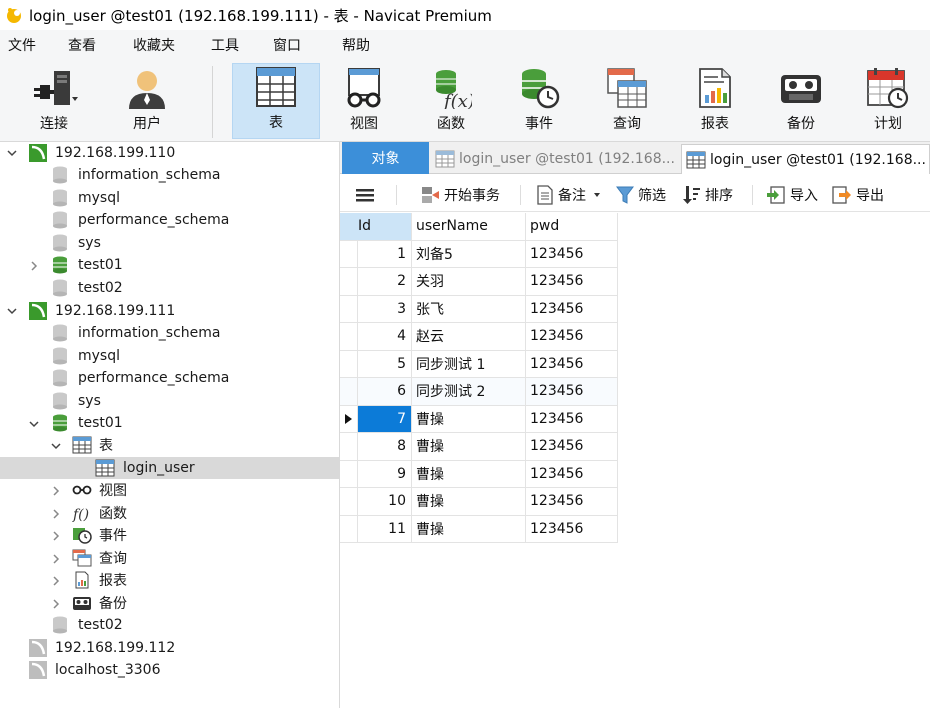 Image resolution: width=930 pixels, height=708 pixels. Describe the element at coordinates (94, 670) in the screenshot. I see `tree-connection-localhost: localhost_3306` at that location.